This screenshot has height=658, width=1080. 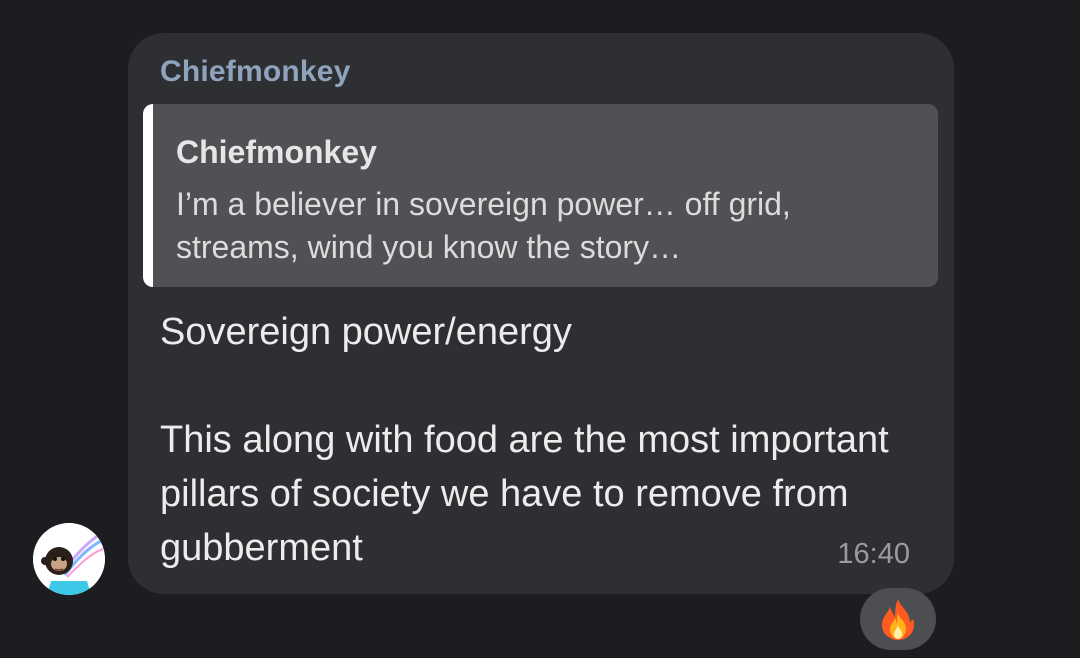 I want to click on avatar-image, so click(x=69, y=559).